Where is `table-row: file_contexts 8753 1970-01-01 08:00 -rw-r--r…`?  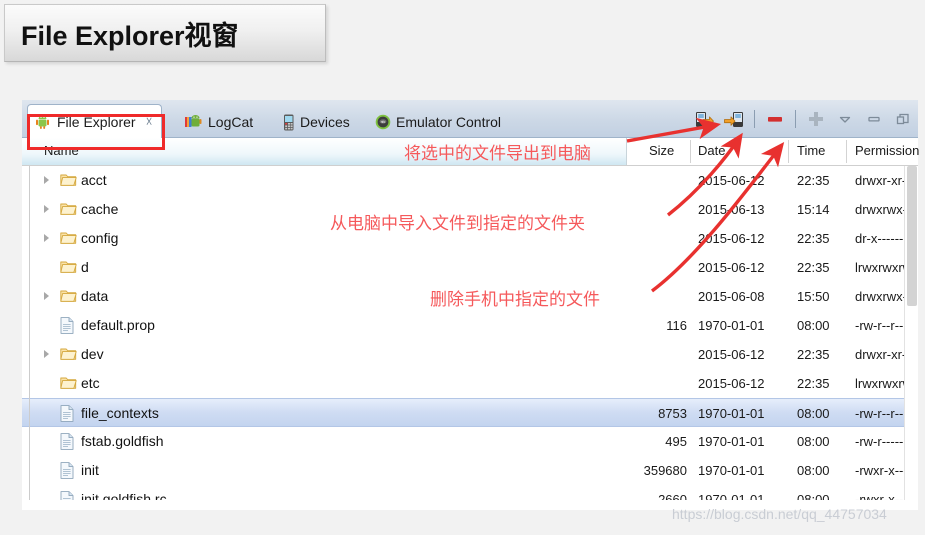 table-row: file_contexts 8753 1970-01-01 08:00 -rw-r--r… is located at coordinates (470, 412).